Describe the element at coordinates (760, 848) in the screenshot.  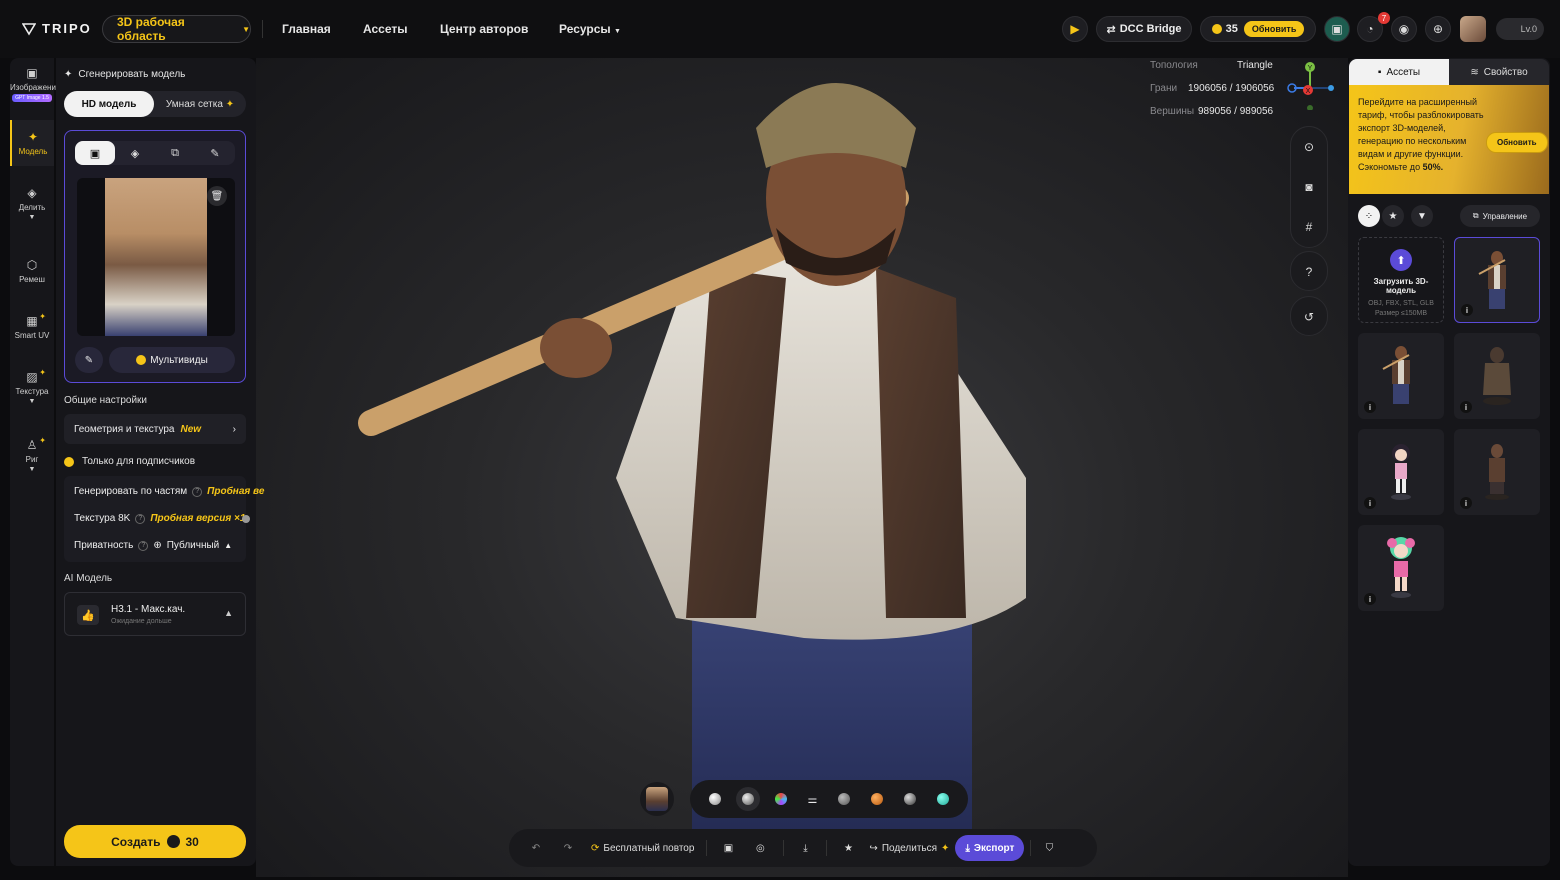
I see `swap-model-icon: ◎` at that location.